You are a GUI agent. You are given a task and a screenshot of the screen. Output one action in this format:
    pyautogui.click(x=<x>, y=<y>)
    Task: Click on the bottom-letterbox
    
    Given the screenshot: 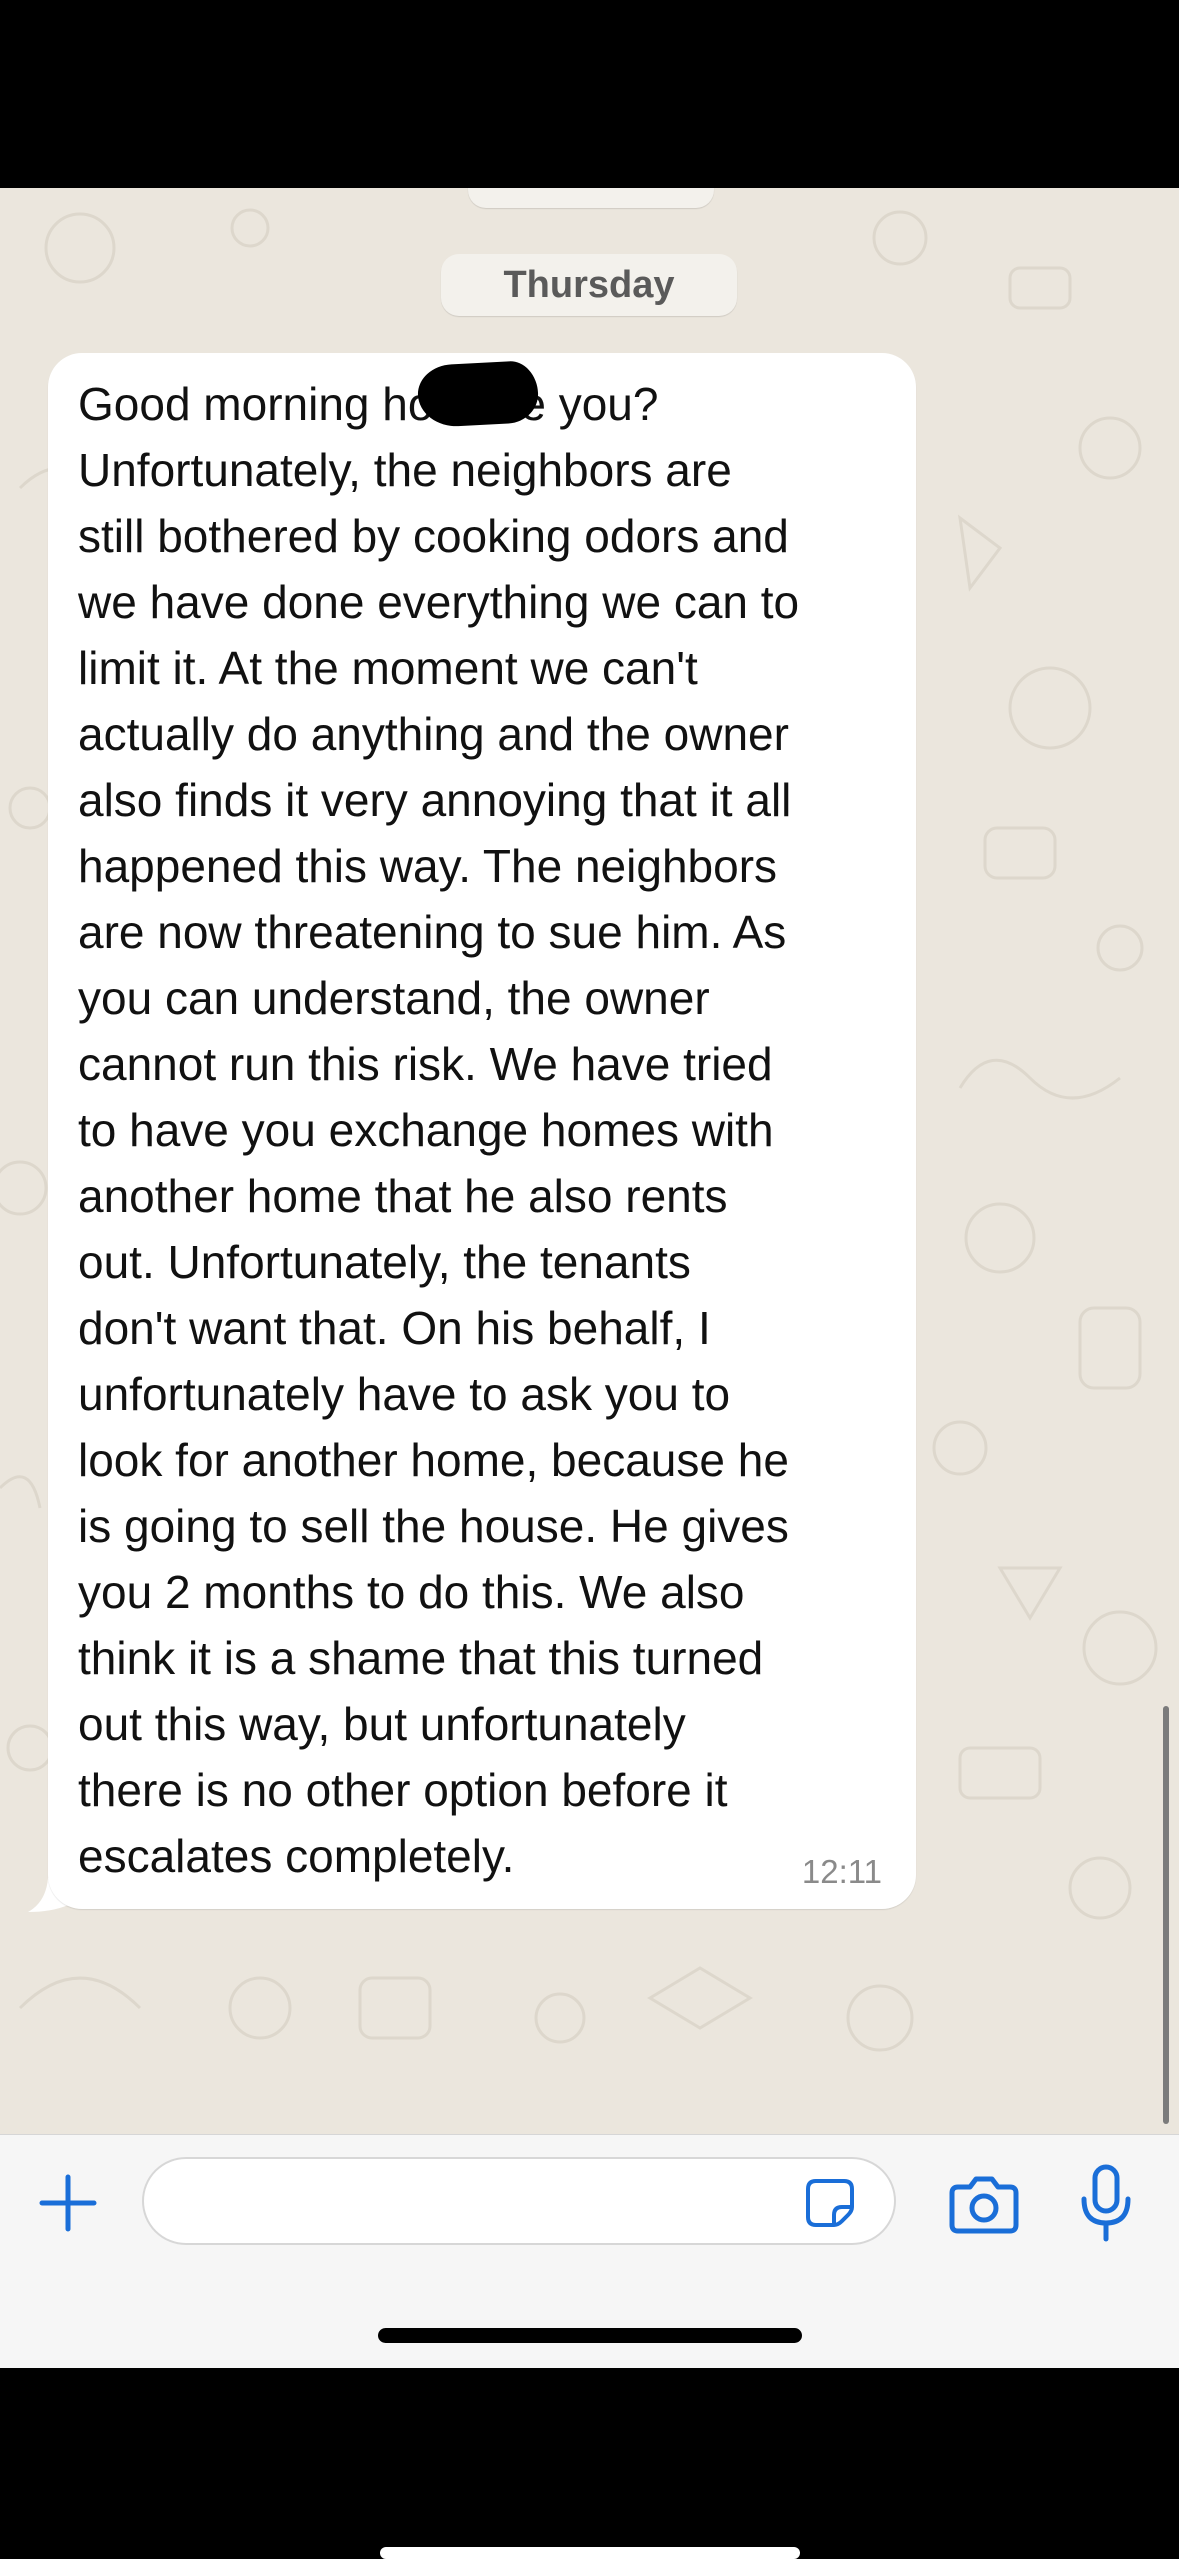 What is the action you would take?
    pyautogui.click(x=589, y=2462)
    